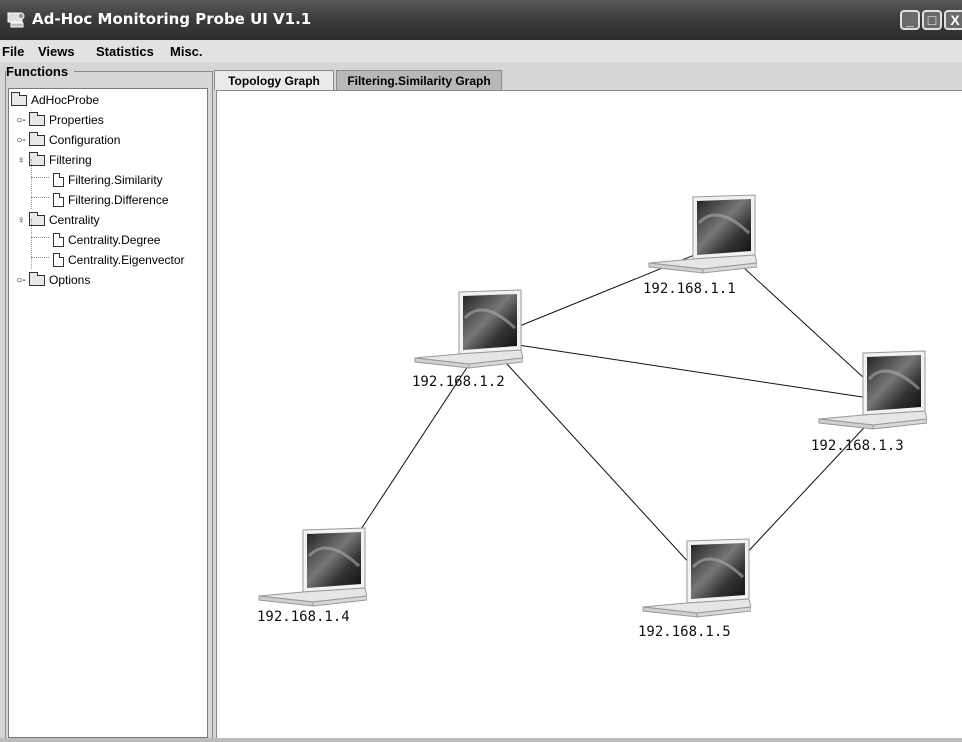 This screenshot has height=742, width=962. I want to click on graph-node-n1, so click(702, 238).